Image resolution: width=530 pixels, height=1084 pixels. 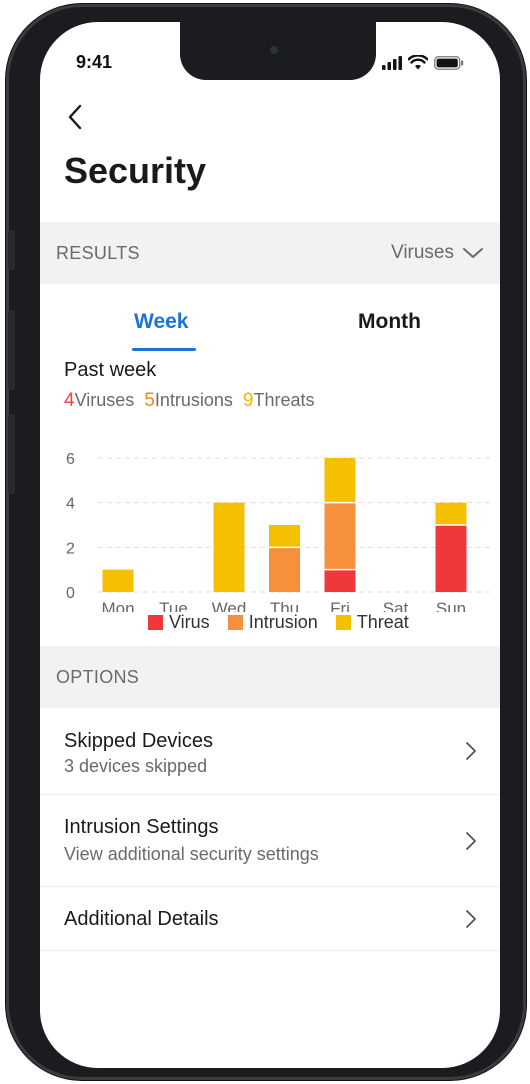 I want to click on tab-month: Month, so click(x=389, y=322).